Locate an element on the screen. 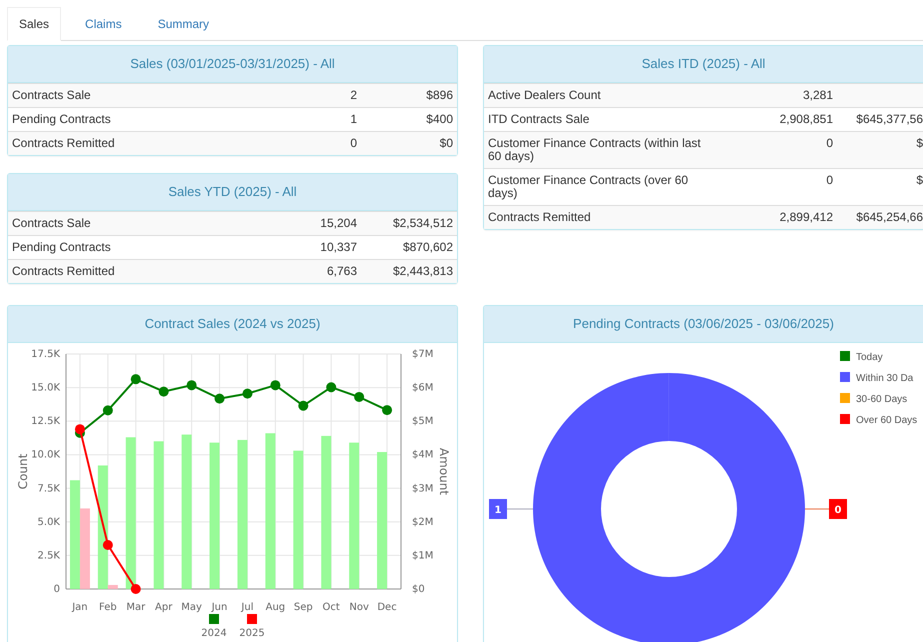 The image size is (923, 642). axis-label: $6M is located at coordinates (423, 388).